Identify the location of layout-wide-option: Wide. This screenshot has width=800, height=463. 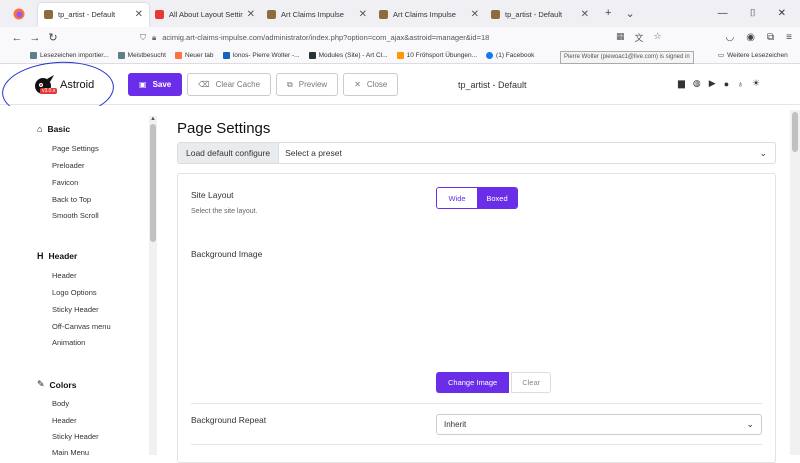
(457, 198).